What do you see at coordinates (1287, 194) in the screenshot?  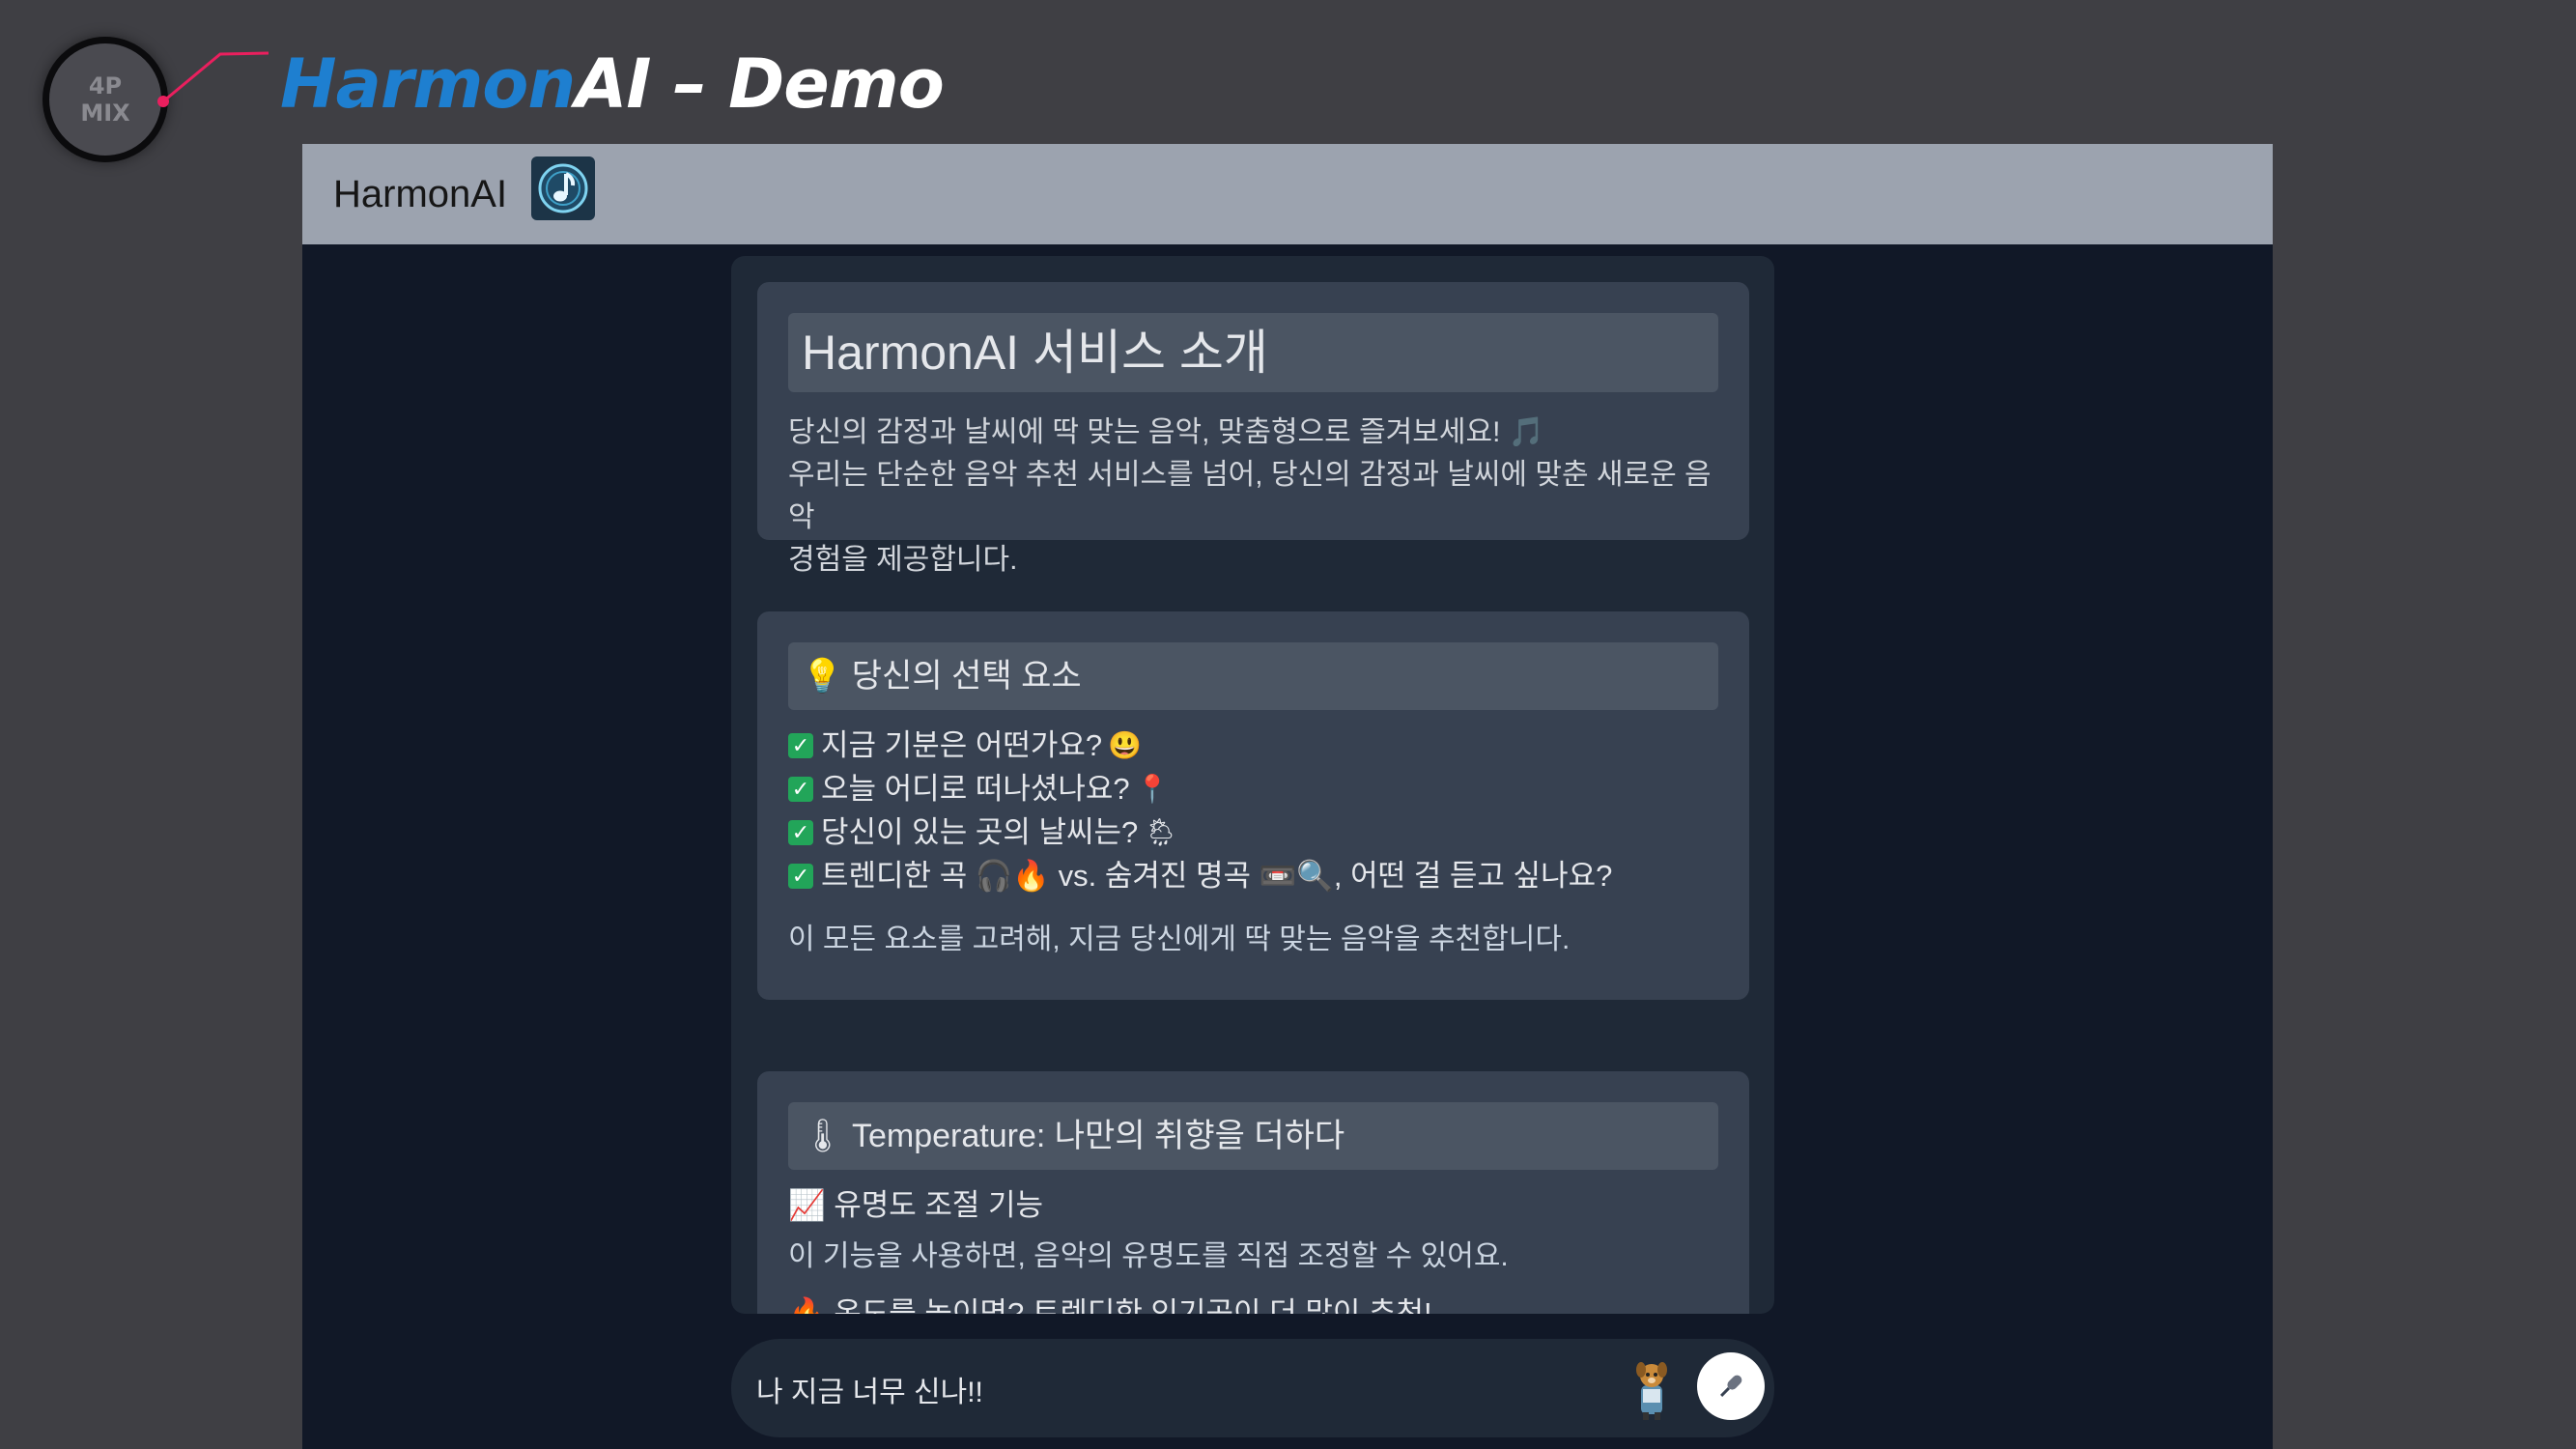 I see `navbar: HarmonAI` at bounding box center [1287, 194].